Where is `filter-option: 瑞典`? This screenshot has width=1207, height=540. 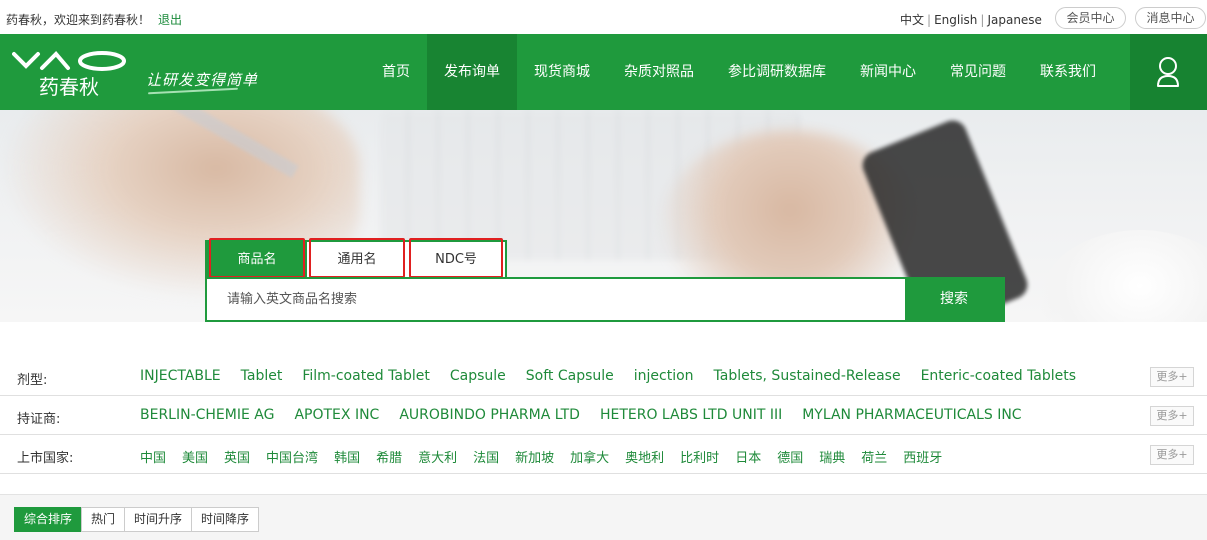 filter-option: 瑞典 is located at coordinates (832, 456).